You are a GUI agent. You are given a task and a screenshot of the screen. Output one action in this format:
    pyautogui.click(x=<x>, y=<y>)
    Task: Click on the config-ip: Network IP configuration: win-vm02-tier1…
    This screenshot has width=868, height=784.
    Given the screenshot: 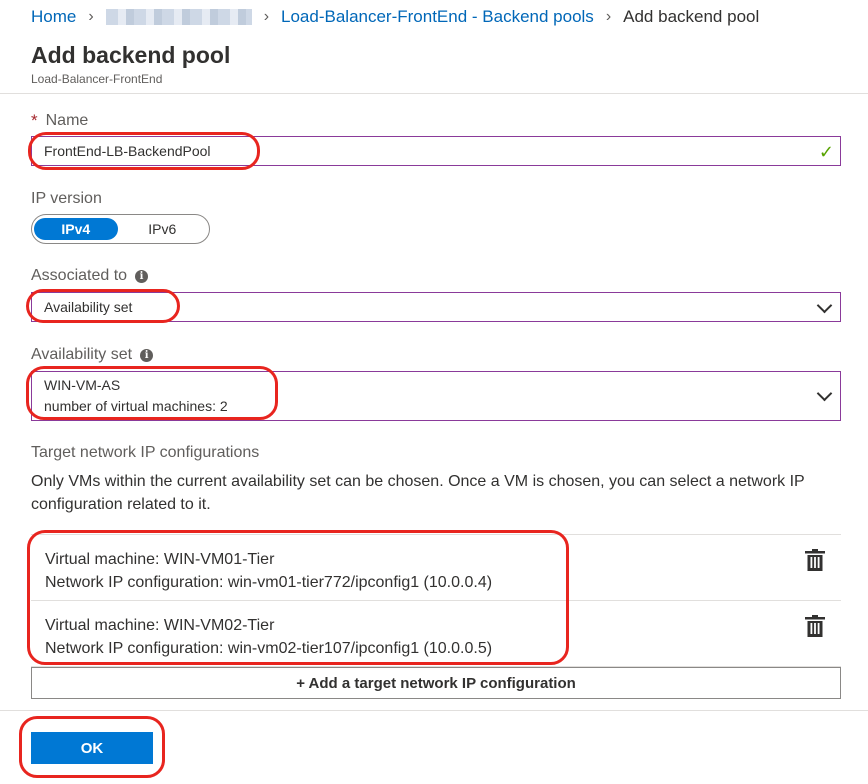 What is the action you would take?
    pyautogui.click(x=269, y=648)
    